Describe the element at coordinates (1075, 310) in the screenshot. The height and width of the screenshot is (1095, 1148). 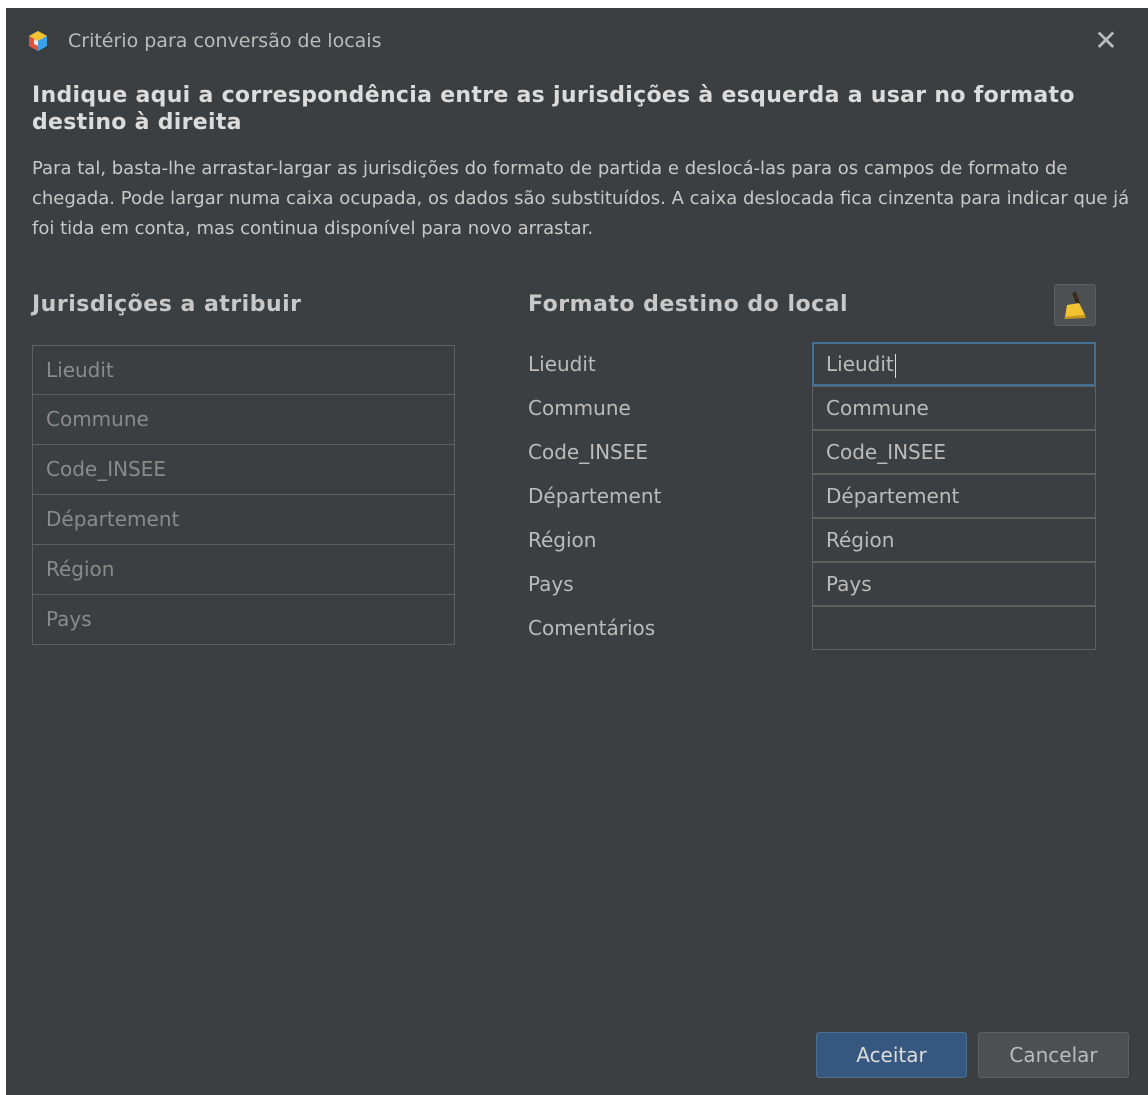
I see `broom-icon` at that location.